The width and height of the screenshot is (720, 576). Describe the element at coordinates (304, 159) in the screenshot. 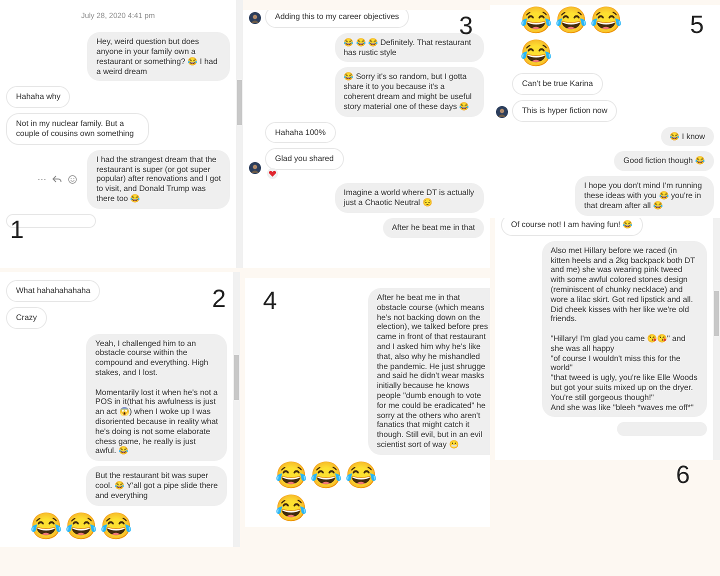

I see `message-text: Glad you shared` at that location.